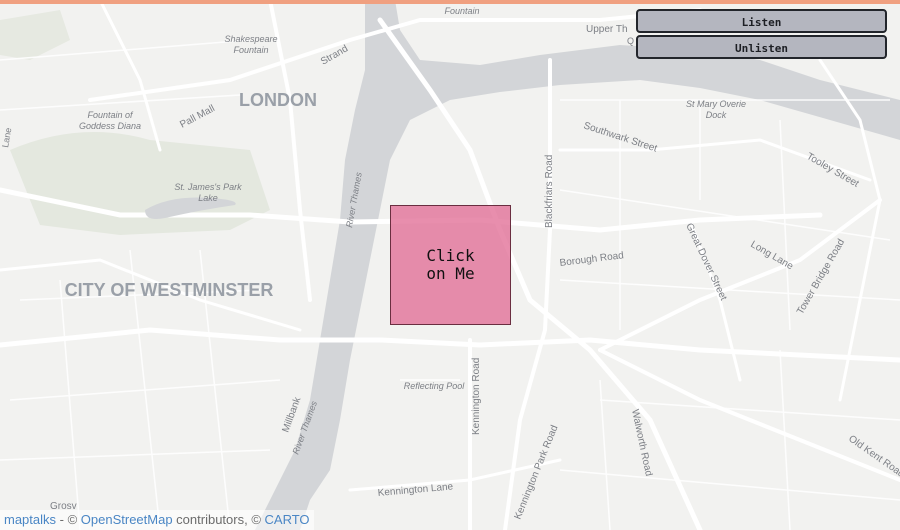 Image resolution: width=900 pixels, height=530 pixels. Describe the element at coordinates (716, 115) in the screenshot. I see `label-st-mary-2: Dock` at that location.